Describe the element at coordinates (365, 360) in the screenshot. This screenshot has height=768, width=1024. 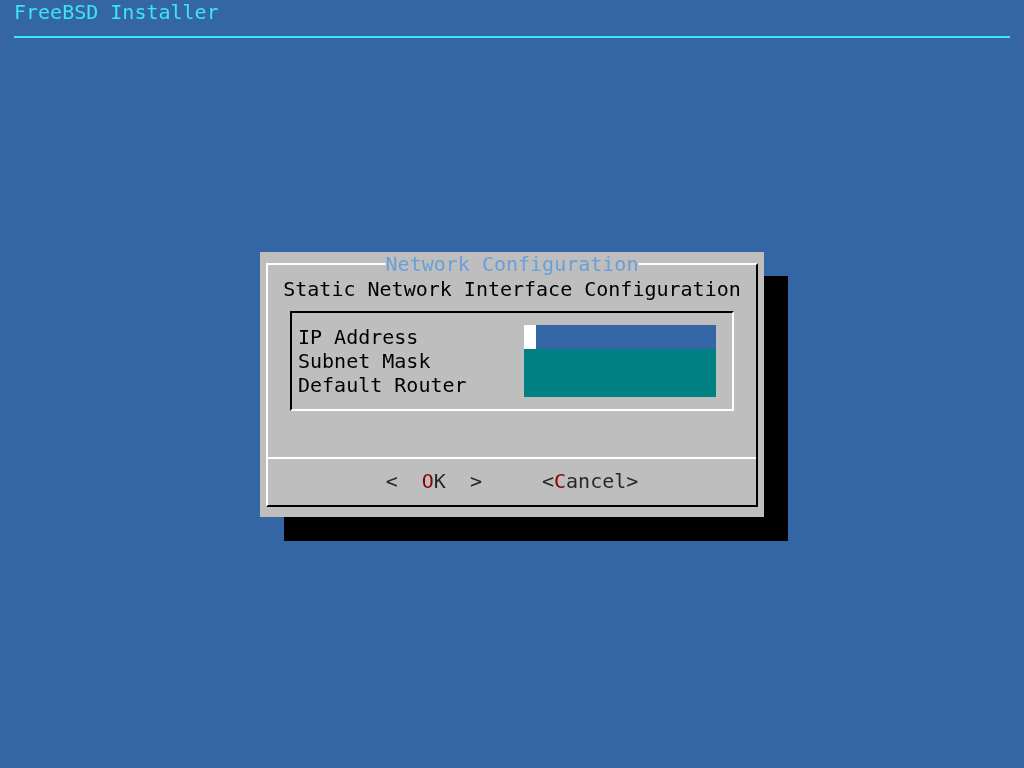
I see `field-label: Subnet Mask` at that location.